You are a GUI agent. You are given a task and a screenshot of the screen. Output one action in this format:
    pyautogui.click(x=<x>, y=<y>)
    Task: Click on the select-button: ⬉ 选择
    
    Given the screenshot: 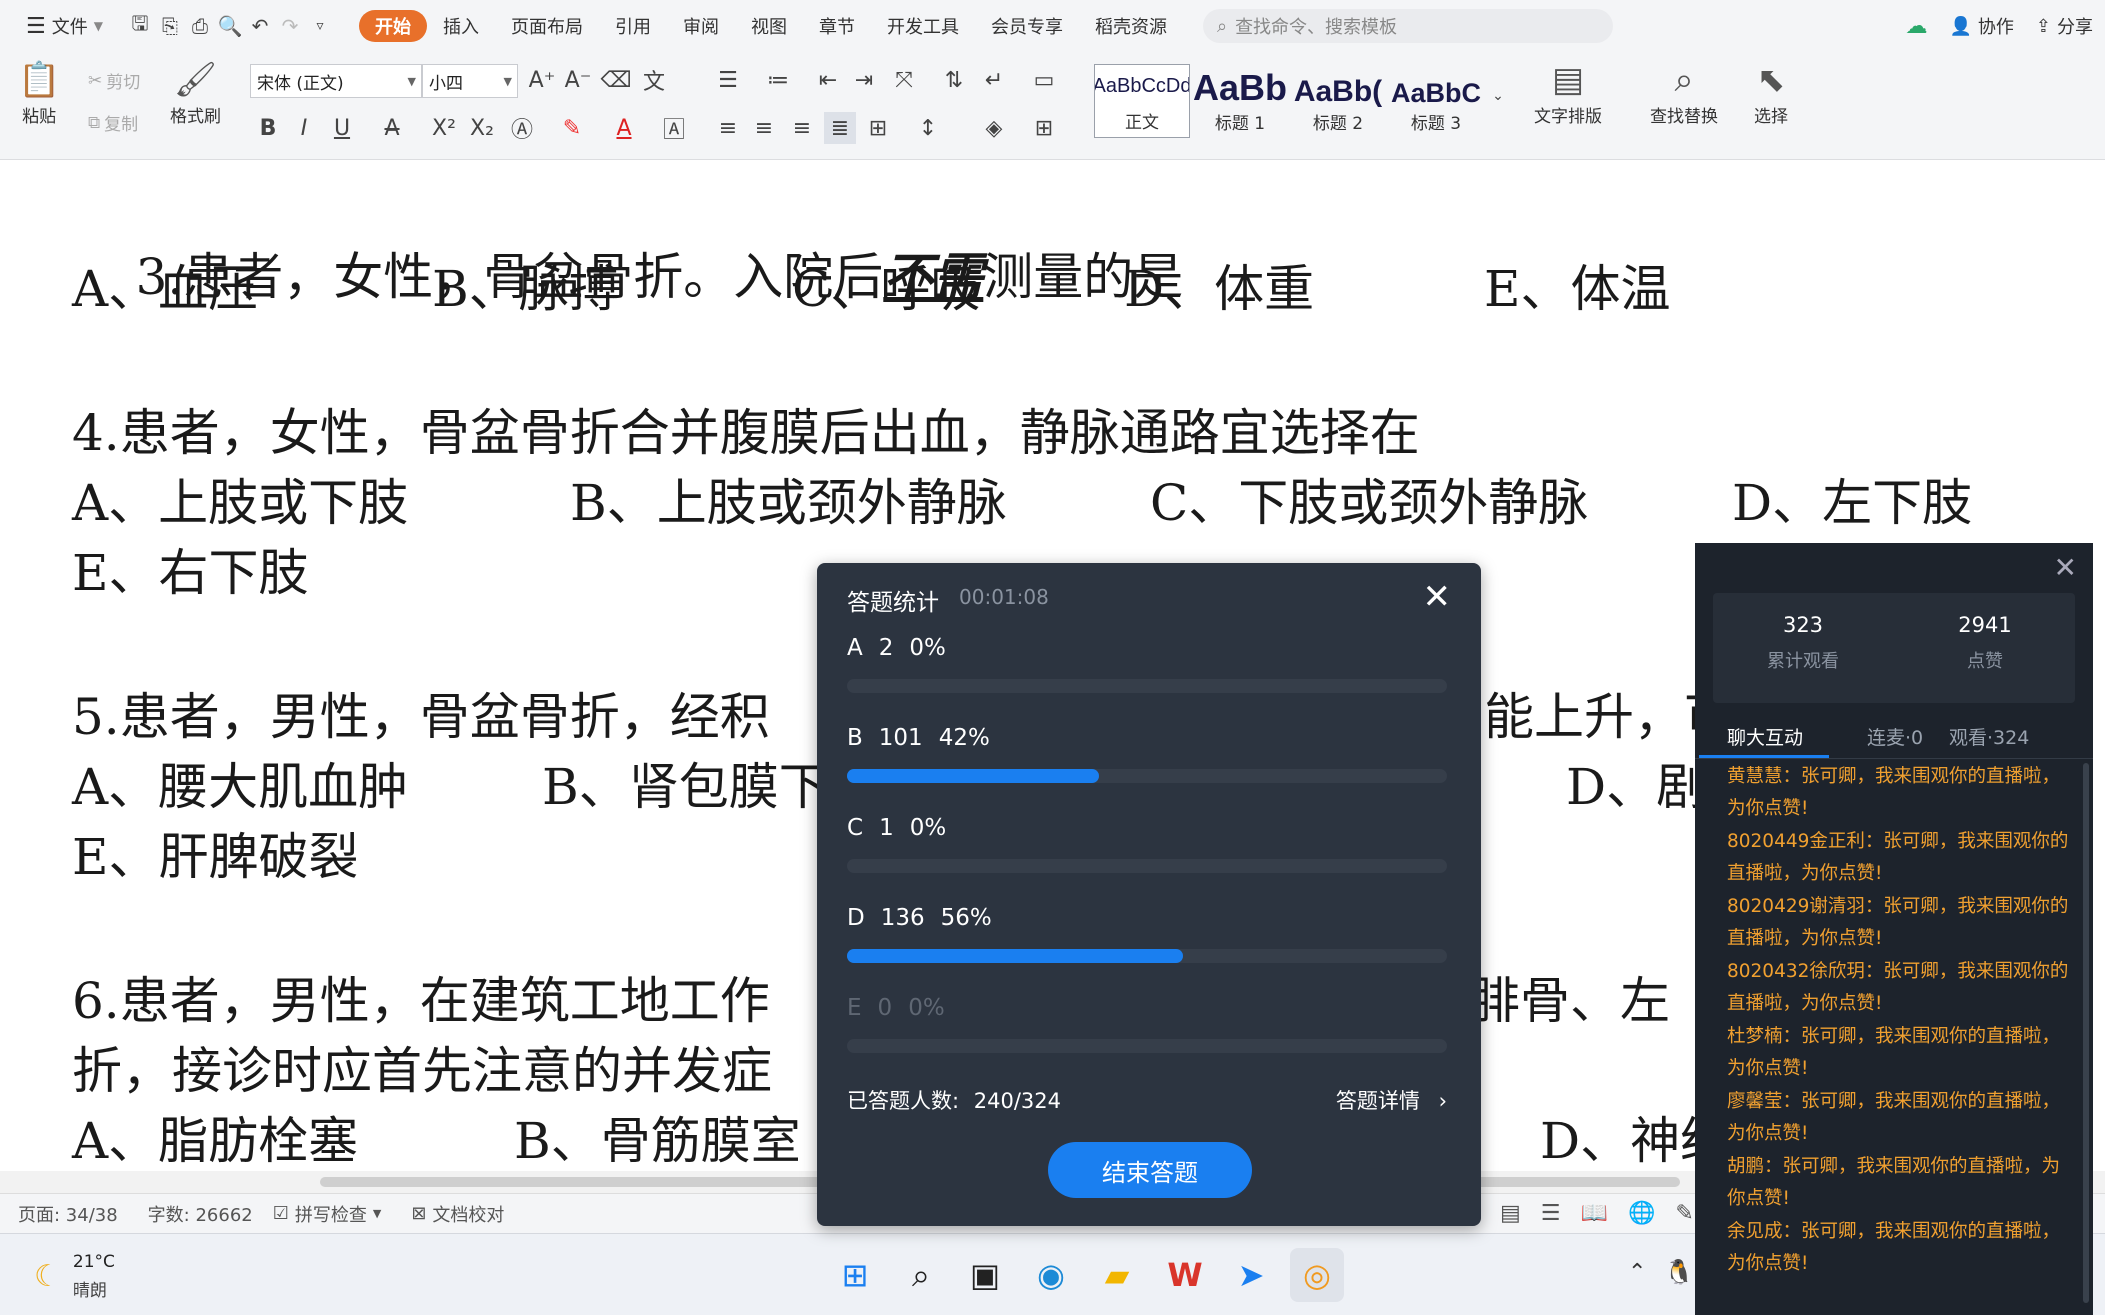 What is the action you would take?
    pyautogui.click(x=1771, y=92)
    